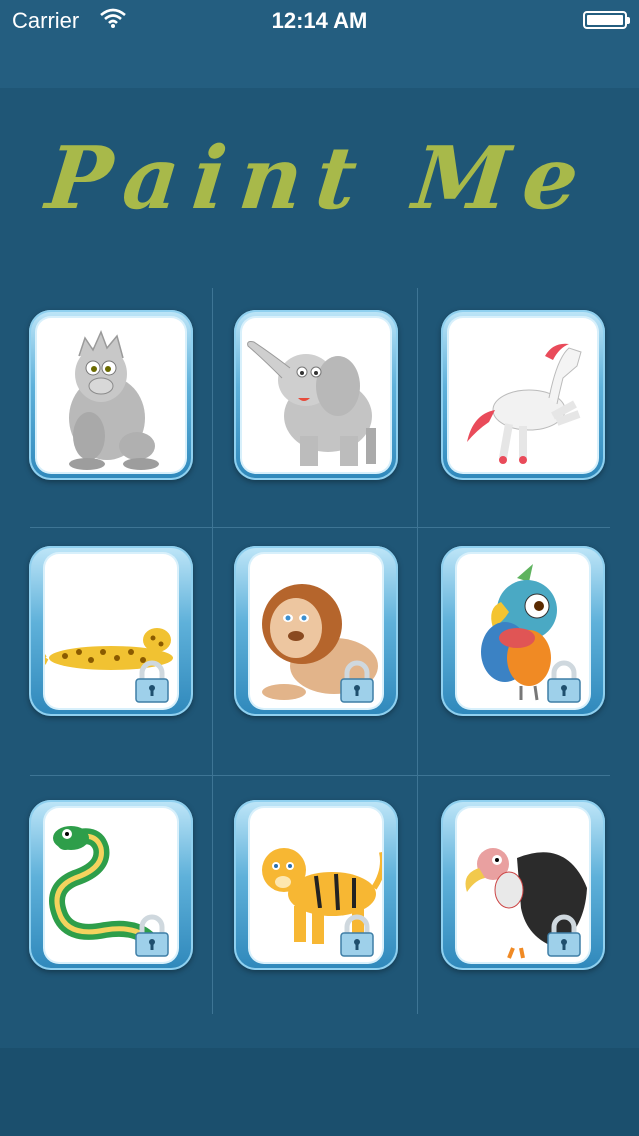 The image size is (639, 1136). What do you see at coordinates (319, 1092) in the screenshot?
I see `bottom-bar` at bounding box center [319, 1092].